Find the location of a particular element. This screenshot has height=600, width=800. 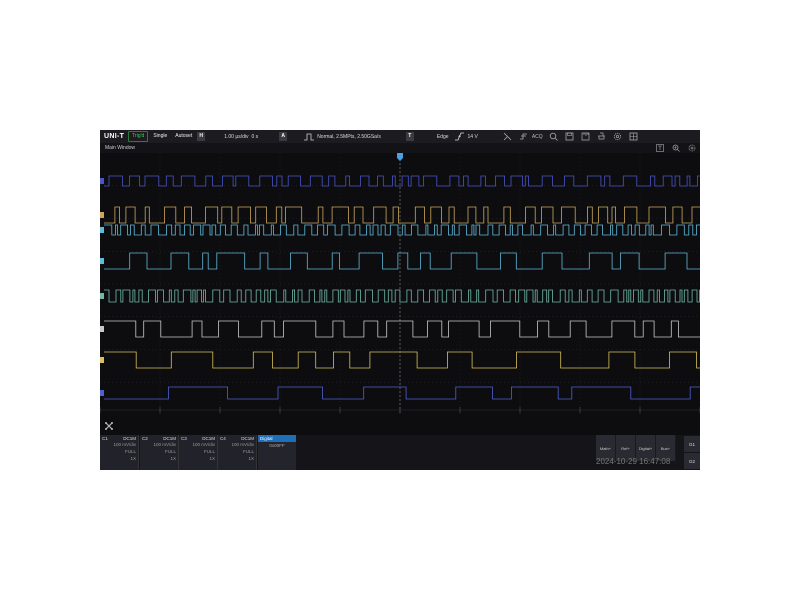

rising-edge-icon is located at coordinates (460, 137).